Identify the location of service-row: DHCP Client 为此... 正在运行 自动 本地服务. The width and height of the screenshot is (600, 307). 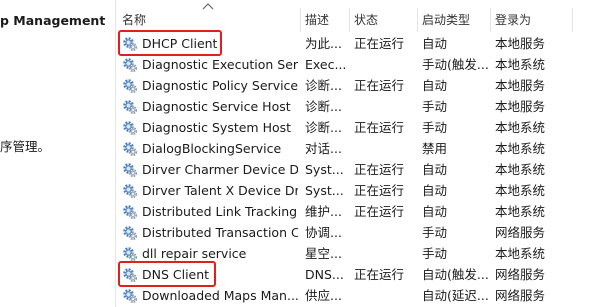
(359, 43).